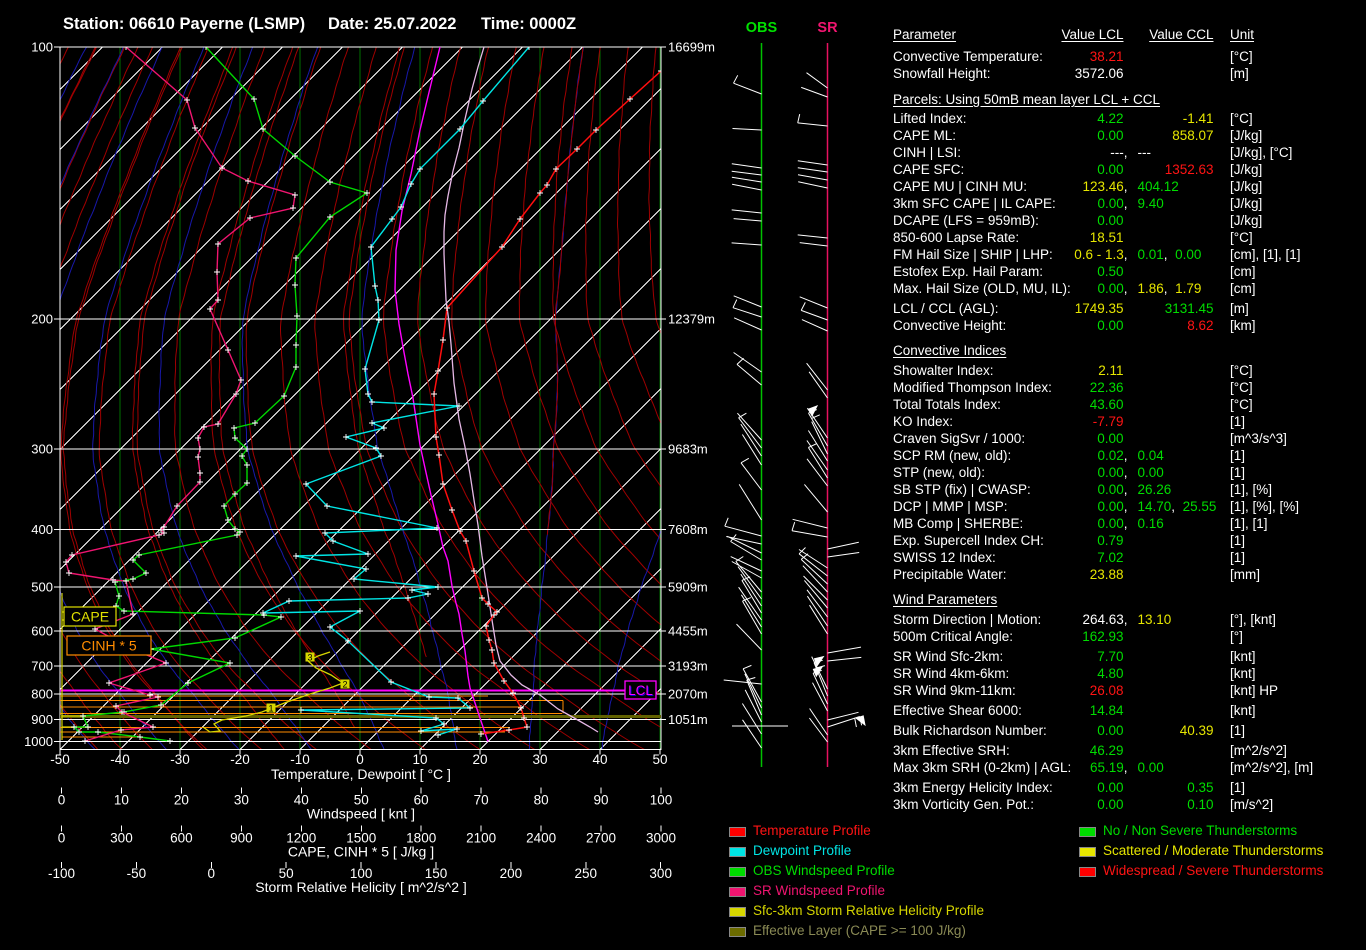 This screenshot has width=1366, height=950. What do you see at coordinates (61, 873) in the screenshot?
I see `svg-text: -100` at bounding box center [61, 873].